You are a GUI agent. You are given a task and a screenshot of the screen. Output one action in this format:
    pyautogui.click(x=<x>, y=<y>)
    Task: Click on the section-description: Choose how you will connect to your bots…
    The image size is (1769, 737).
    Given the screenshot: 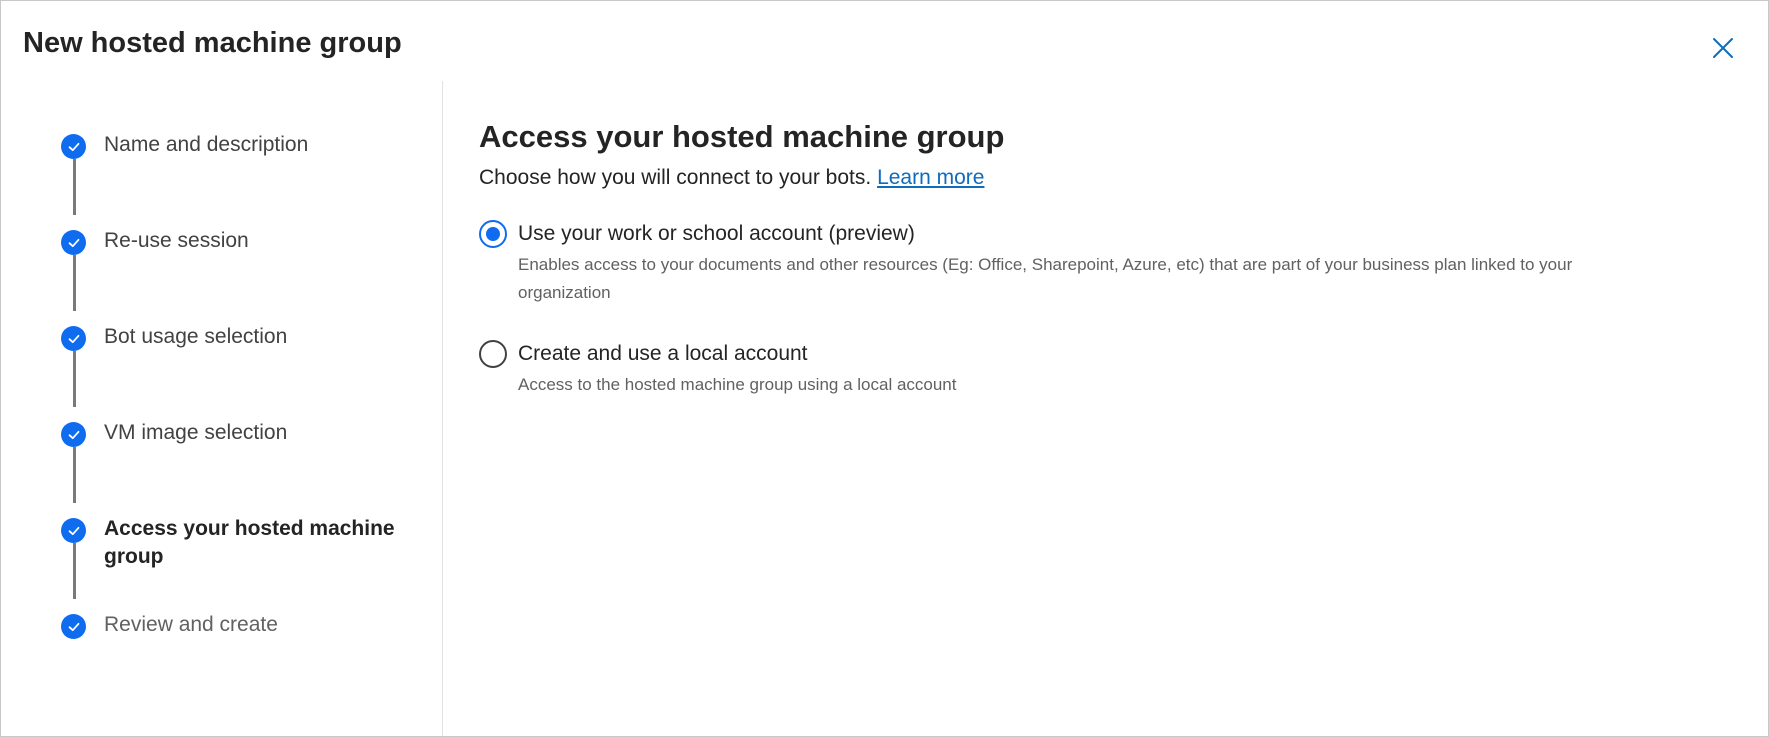 What is the action you would take?
    pyautogui.click(x=731, y=178)
    